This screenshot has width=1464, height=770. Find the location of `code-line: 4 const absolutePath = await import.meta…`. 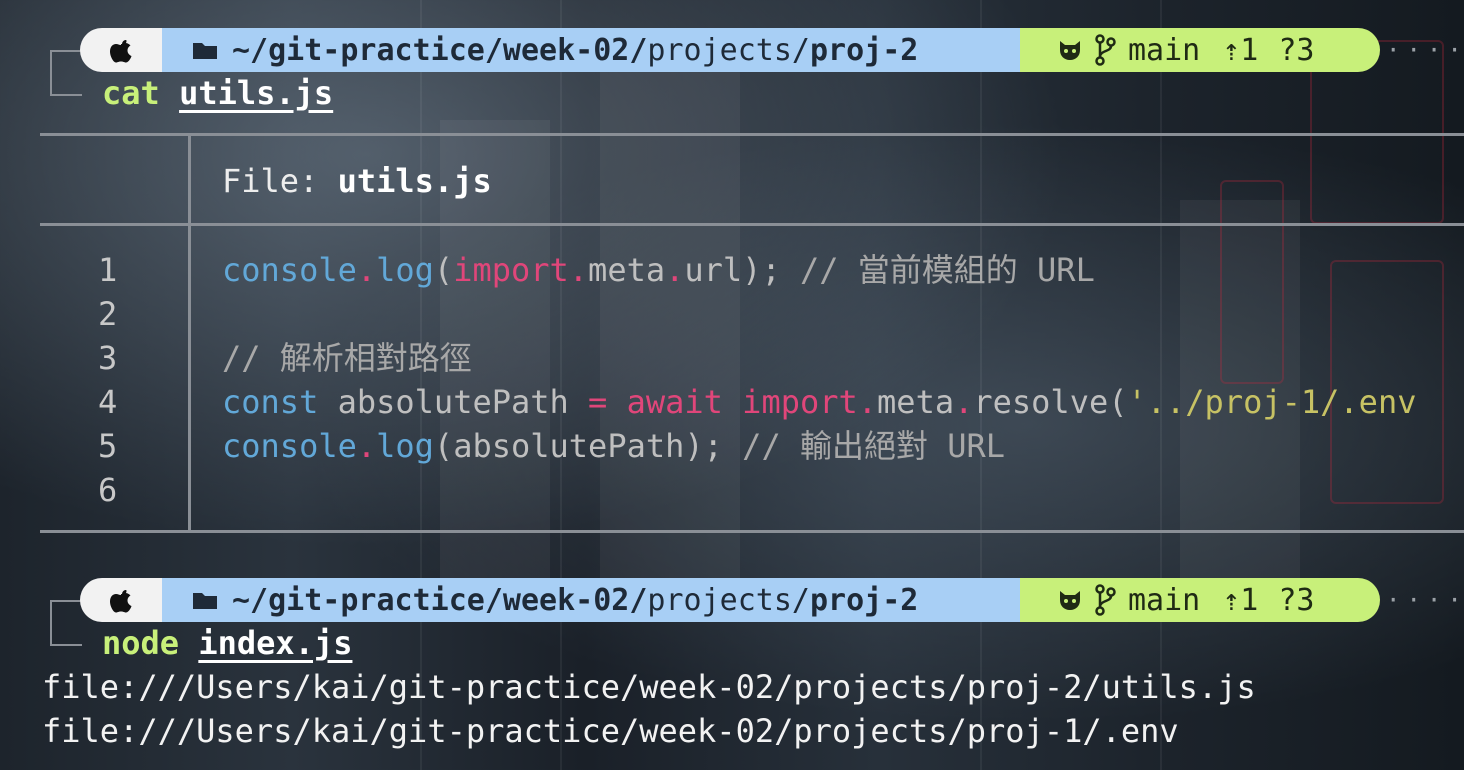

code-line: 4 const absolutePath = await import.meta… is located at coordinates (732, 402).